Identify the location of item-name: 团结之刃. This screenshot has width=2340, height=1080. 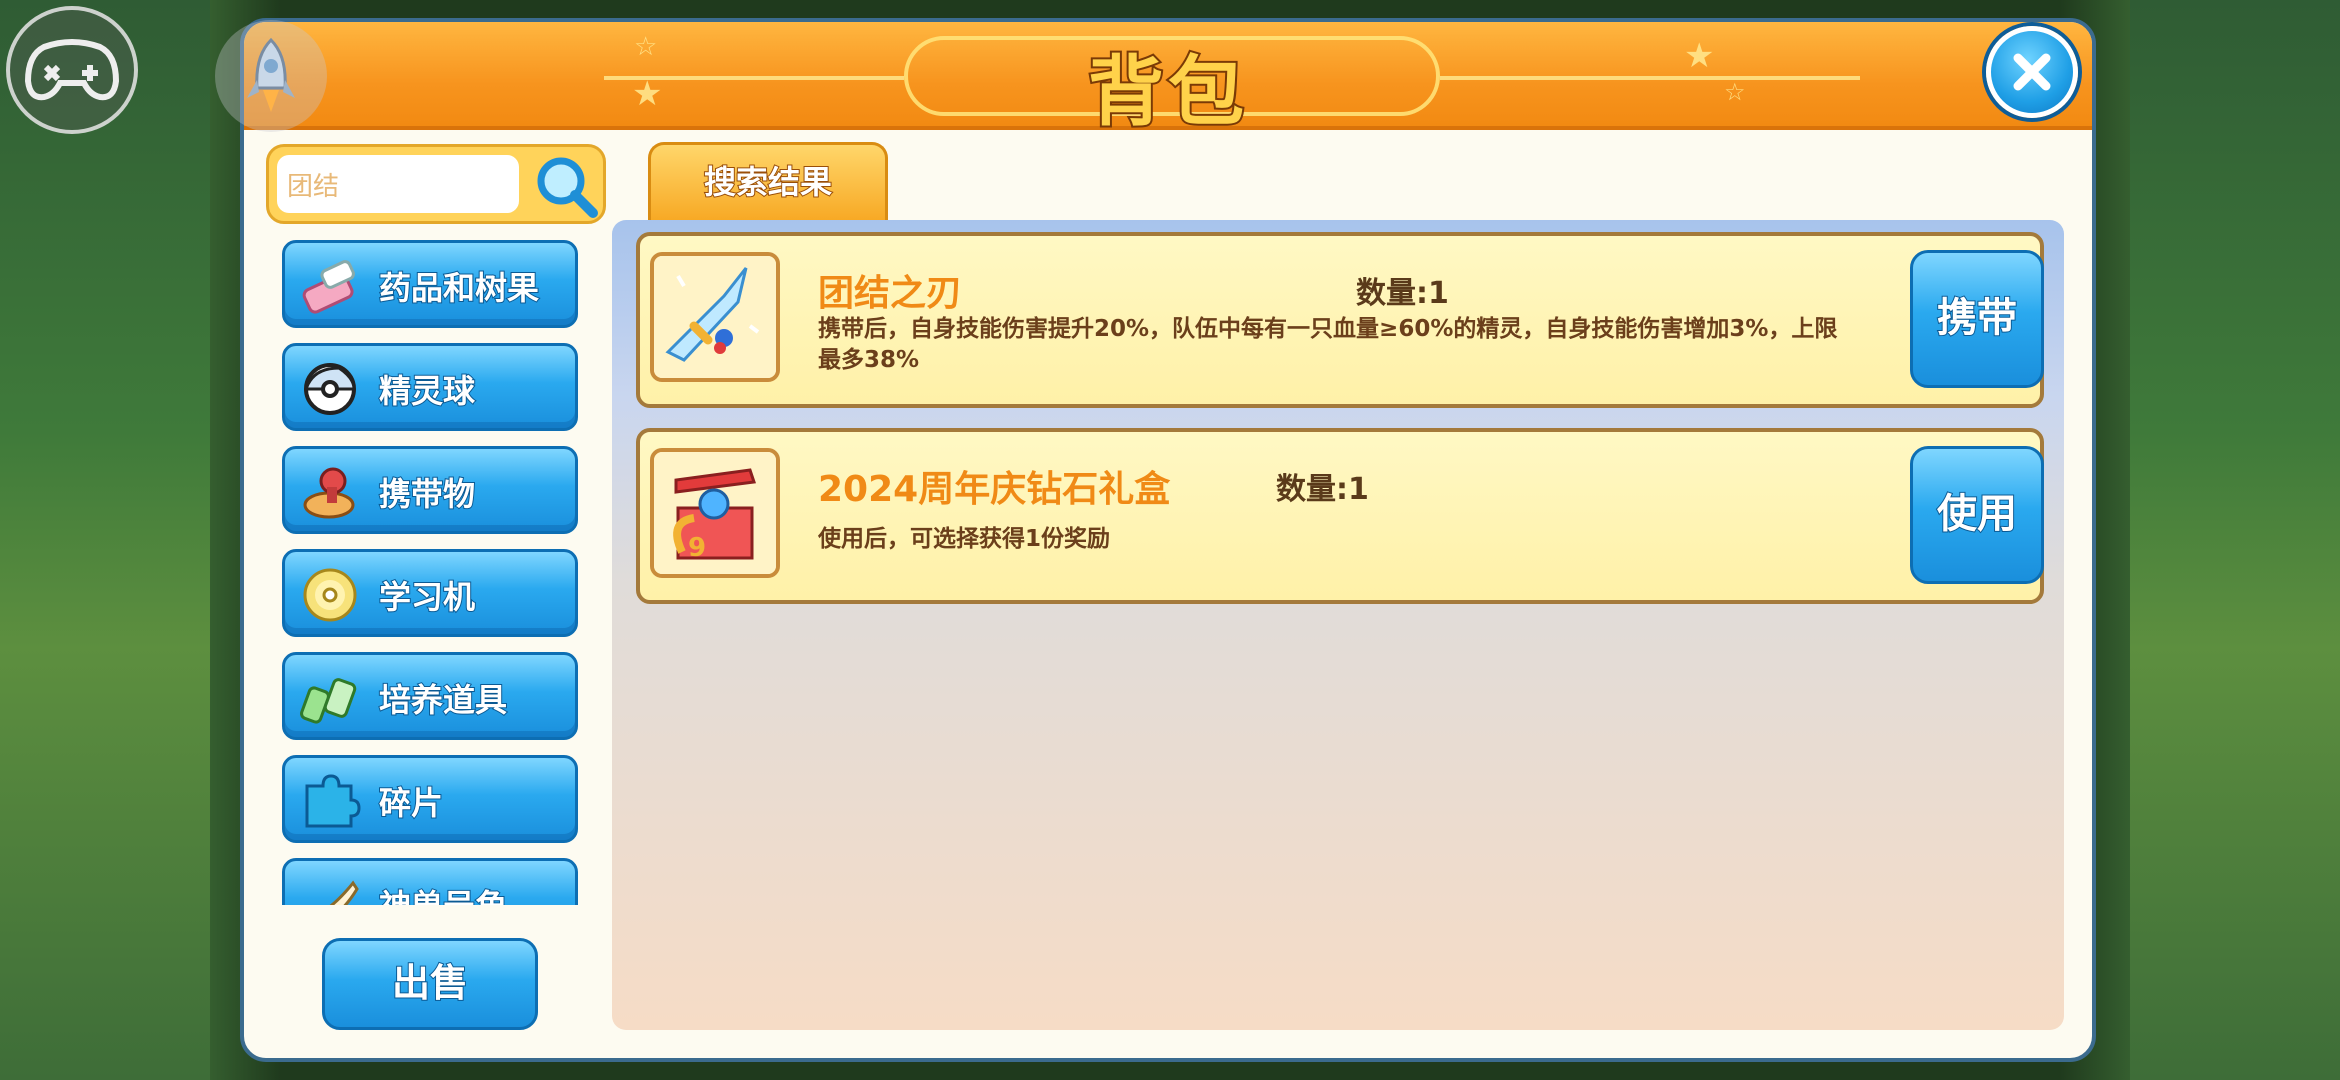
(890, 293).